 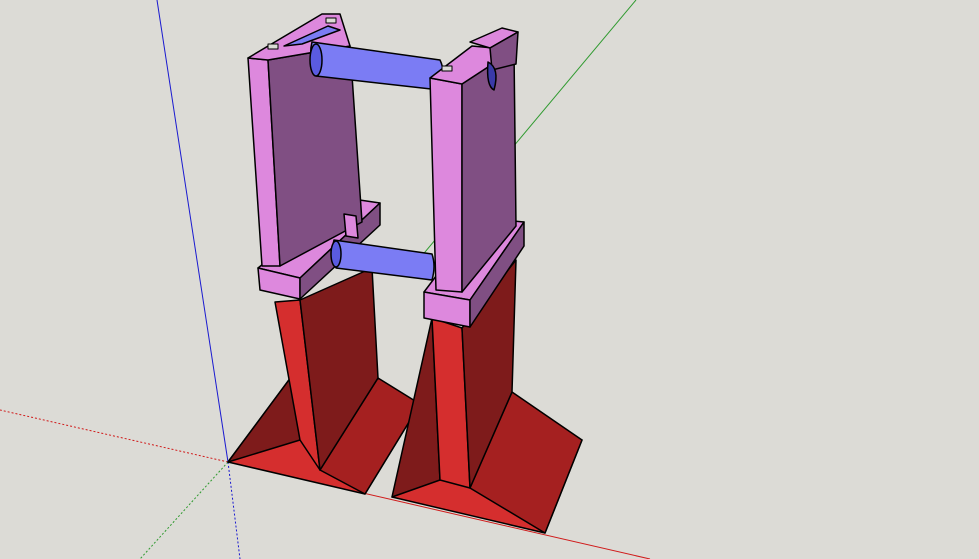 I want to click on left-block-hole-b, so click(x=331, y=20).